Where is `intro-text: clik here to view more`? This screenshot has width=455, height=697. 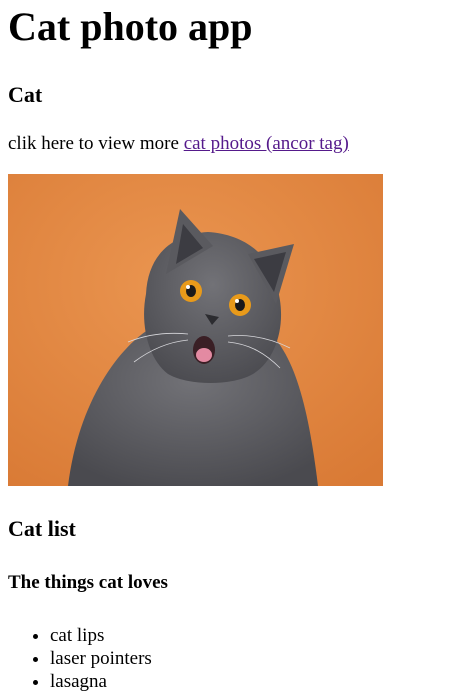 intro-text: clik here to view more is located at coordinates (96, 143).